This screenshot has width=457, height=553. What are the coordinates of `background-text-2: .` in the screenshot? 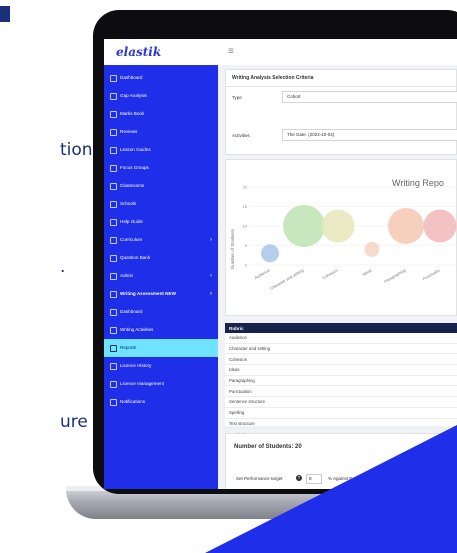 It's located at (63, 267).